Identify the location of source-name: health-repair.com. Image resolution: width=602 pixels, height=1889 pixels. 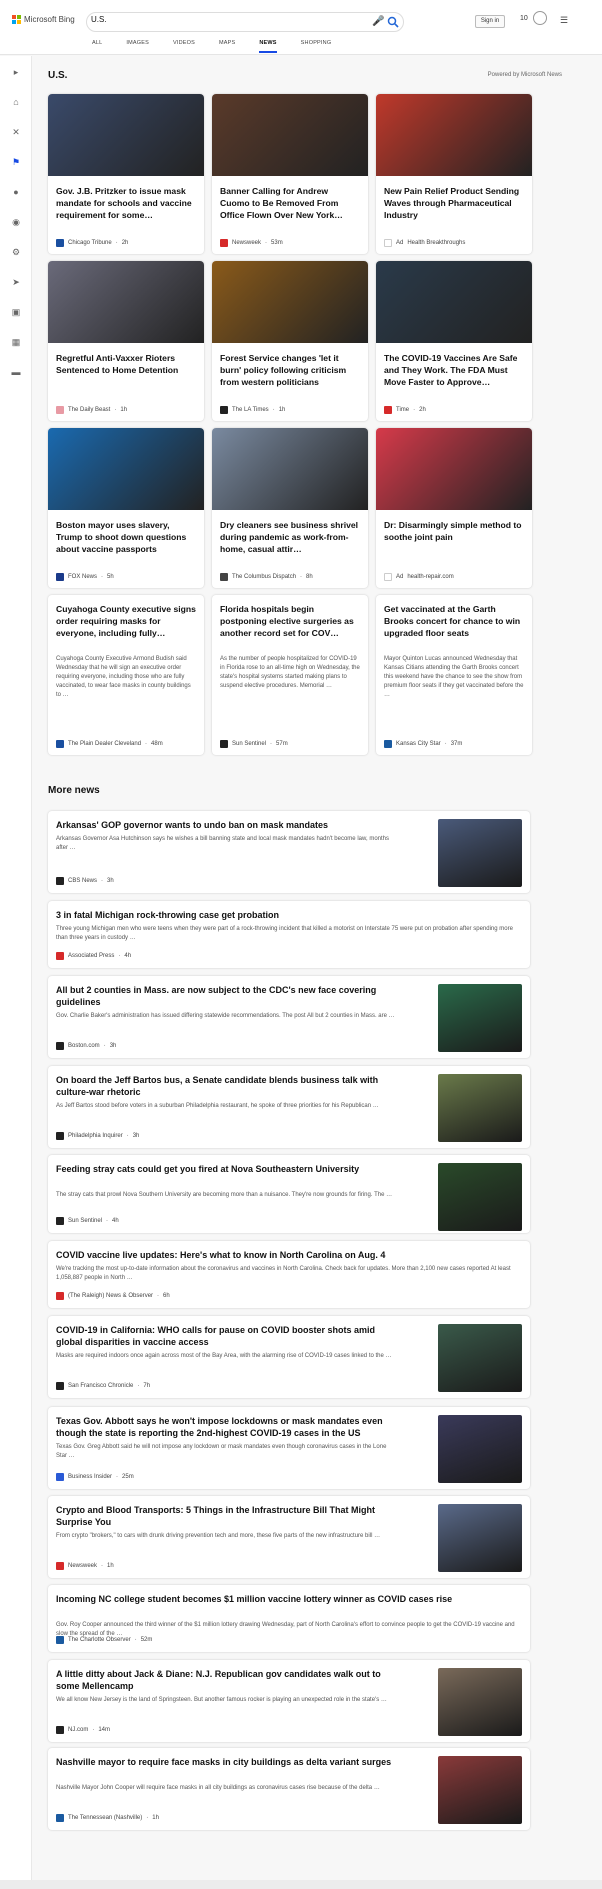
(430, 577).